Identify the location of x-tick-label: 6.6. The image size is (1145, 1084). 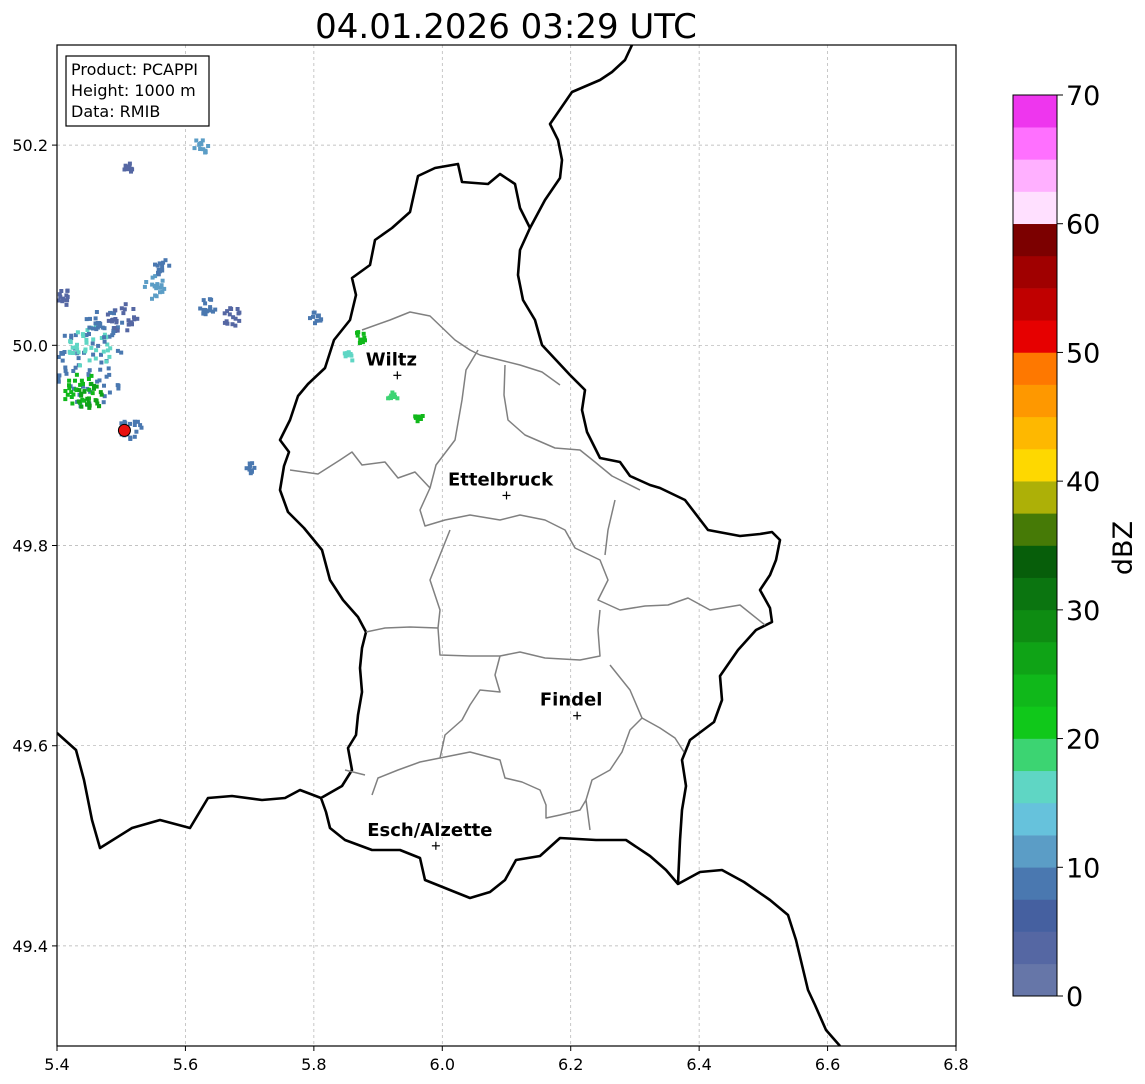
(827, 1064).